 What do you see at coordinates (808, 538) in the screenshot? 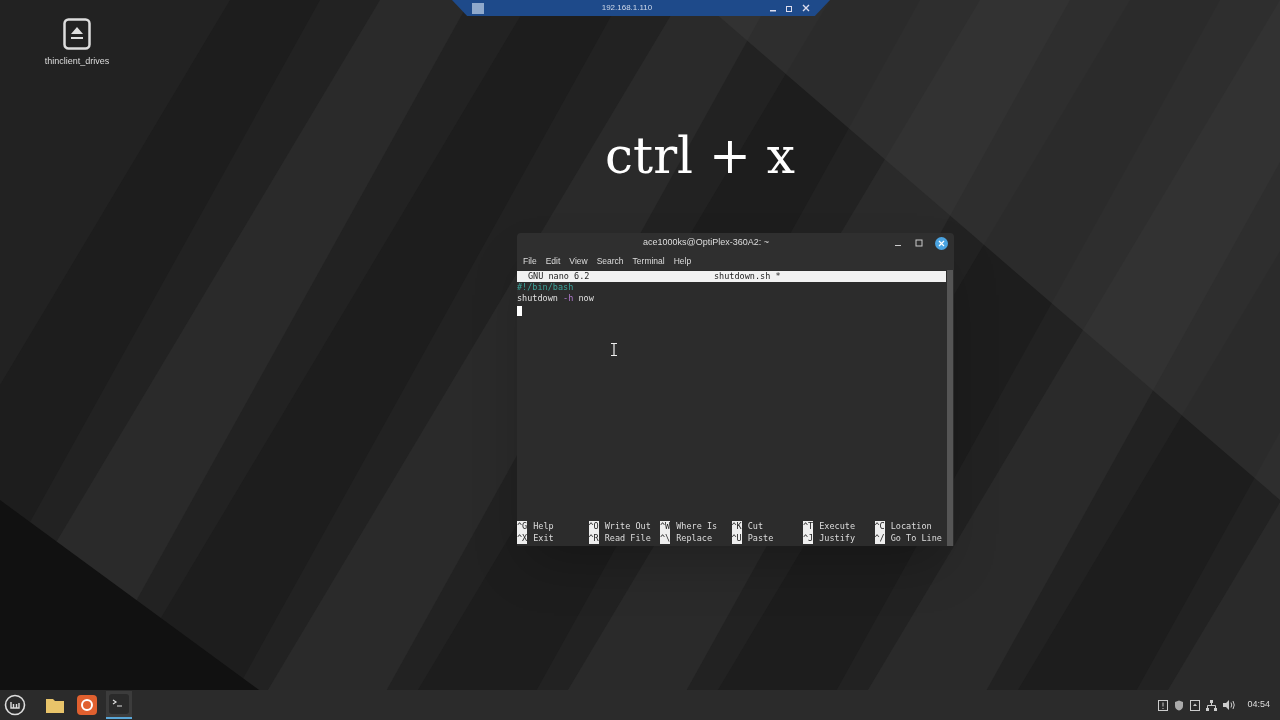
I see `shortcut-key: ^J` at bounding box center [808, 538].